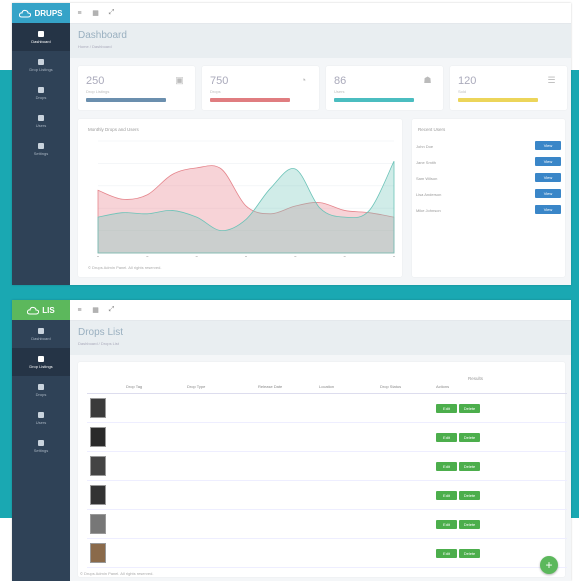 Image resolution: width=579 pixels, height=581 pixels. Describe the element at coordinates (462, 91) in the screenshot. I see `stat-label: Sold` at that location.